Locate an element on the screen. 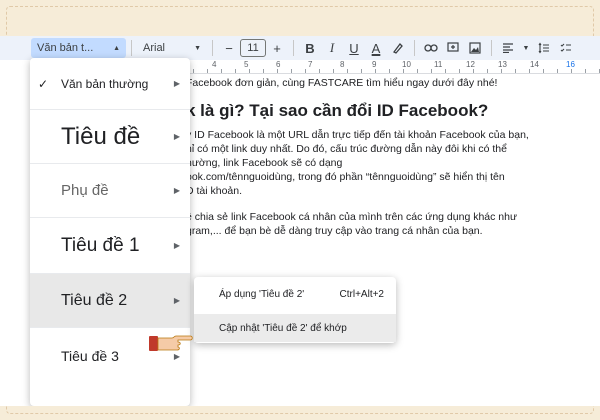 This screenshot has width=600, height=420. decrease-font-size-button: − is located at coordinates (229, 48).